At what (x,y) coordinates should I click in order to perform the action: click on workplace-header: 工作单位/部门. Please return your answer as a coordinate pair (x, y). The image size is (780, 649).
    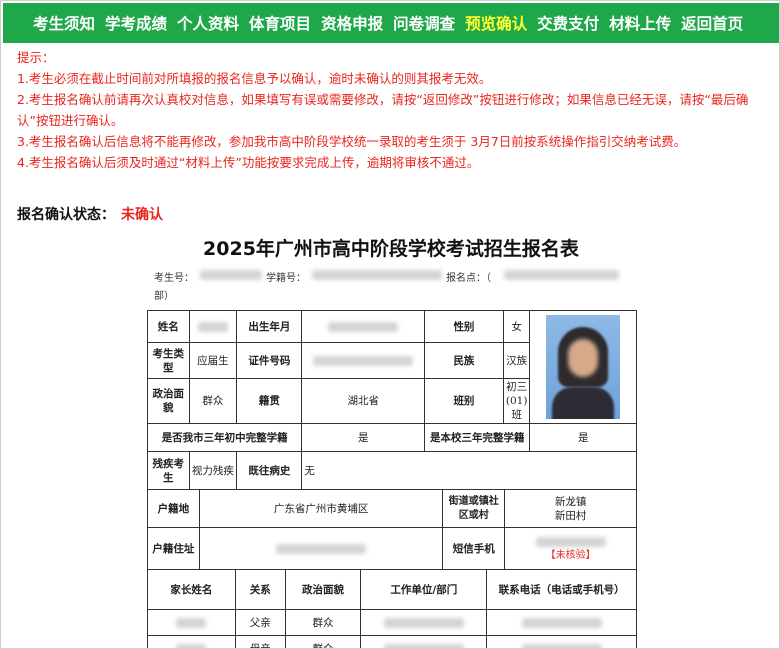
    Looking at the image, I should click on (424, 589).